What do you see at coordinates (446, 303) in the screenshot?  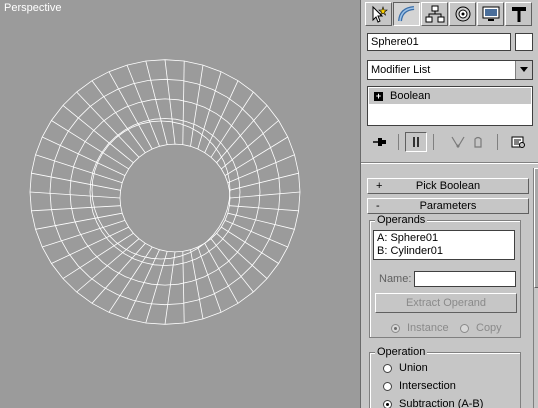 I see `extract-operand-button: Extract Operand` at bounding box center [446, 303].